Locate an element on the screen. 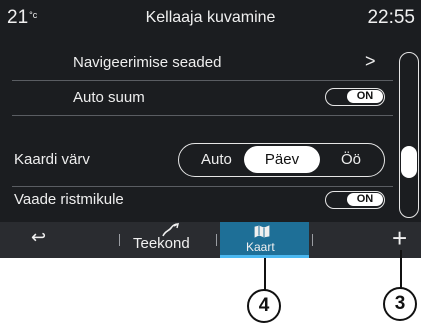 The width and height of the screenshot is (421, 324). auto-zoom-row: Auto suum ON is located at coordinates (196, 99).